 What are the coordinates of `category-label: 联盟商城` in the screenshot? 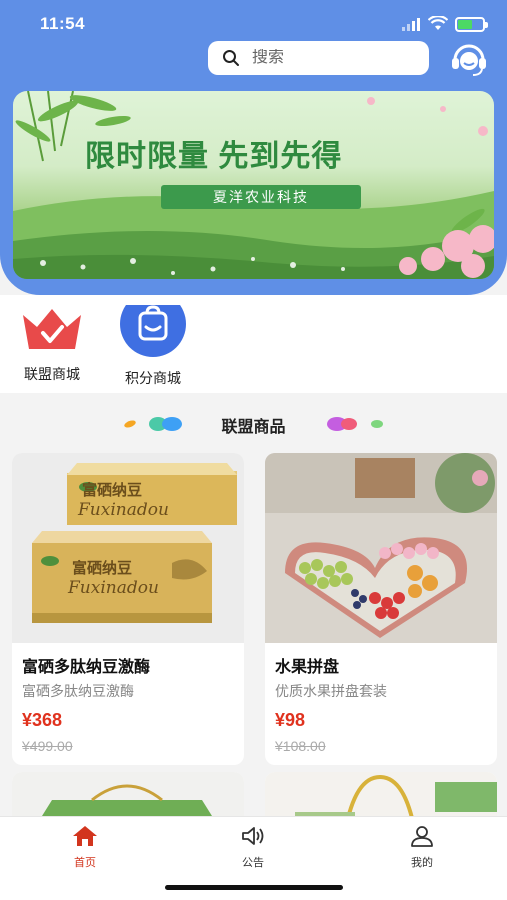 It's located at (52, 374).